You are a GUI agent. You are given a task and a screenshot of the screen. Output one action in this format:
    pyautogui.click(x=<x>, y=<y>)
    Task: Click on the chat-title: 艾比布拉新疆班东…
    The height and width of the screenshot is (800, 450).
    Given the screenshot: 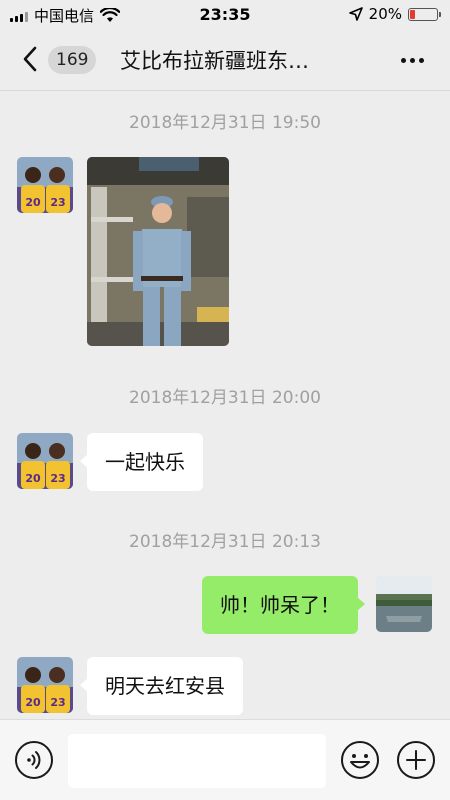 What is the action you would take?
    pyautogui.click(x=214, y=61)
    